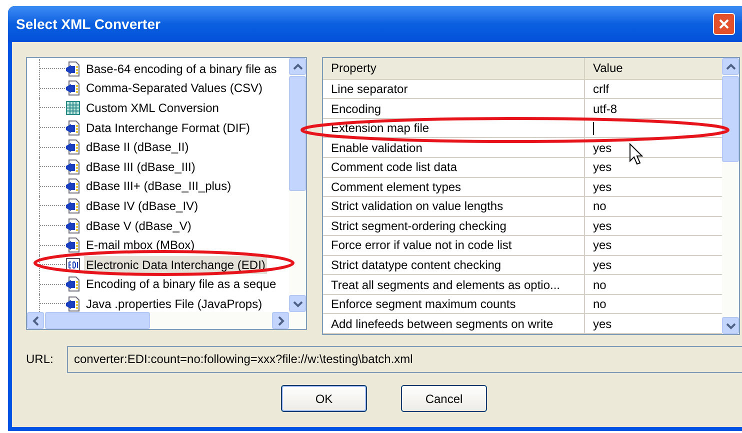 This screenshot has width=742, height=433. Describe the element at coordinates (280, 320) in the screenshot. I see `scroll-right-button` at that location.